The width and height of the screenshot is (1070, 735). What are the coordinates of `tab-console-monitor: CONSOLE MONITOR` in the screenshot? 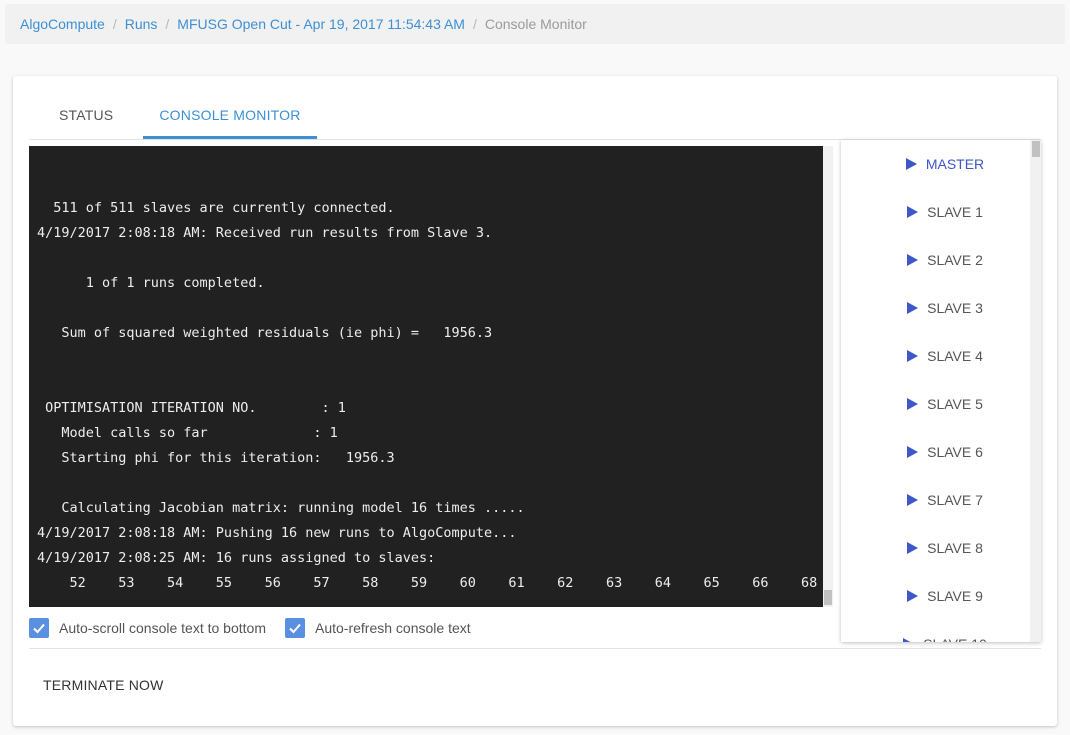 It's located at (230, 117).